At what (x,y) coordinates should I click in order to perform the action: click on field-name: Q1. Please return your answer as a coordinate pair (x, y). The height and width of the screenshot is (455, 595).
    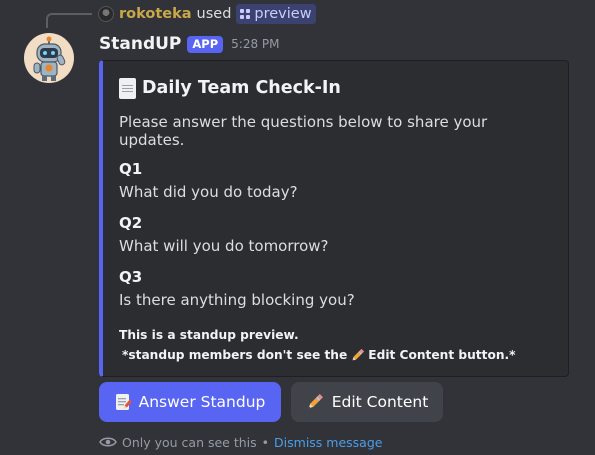
    Looking at the image, I should click on (131, 169).